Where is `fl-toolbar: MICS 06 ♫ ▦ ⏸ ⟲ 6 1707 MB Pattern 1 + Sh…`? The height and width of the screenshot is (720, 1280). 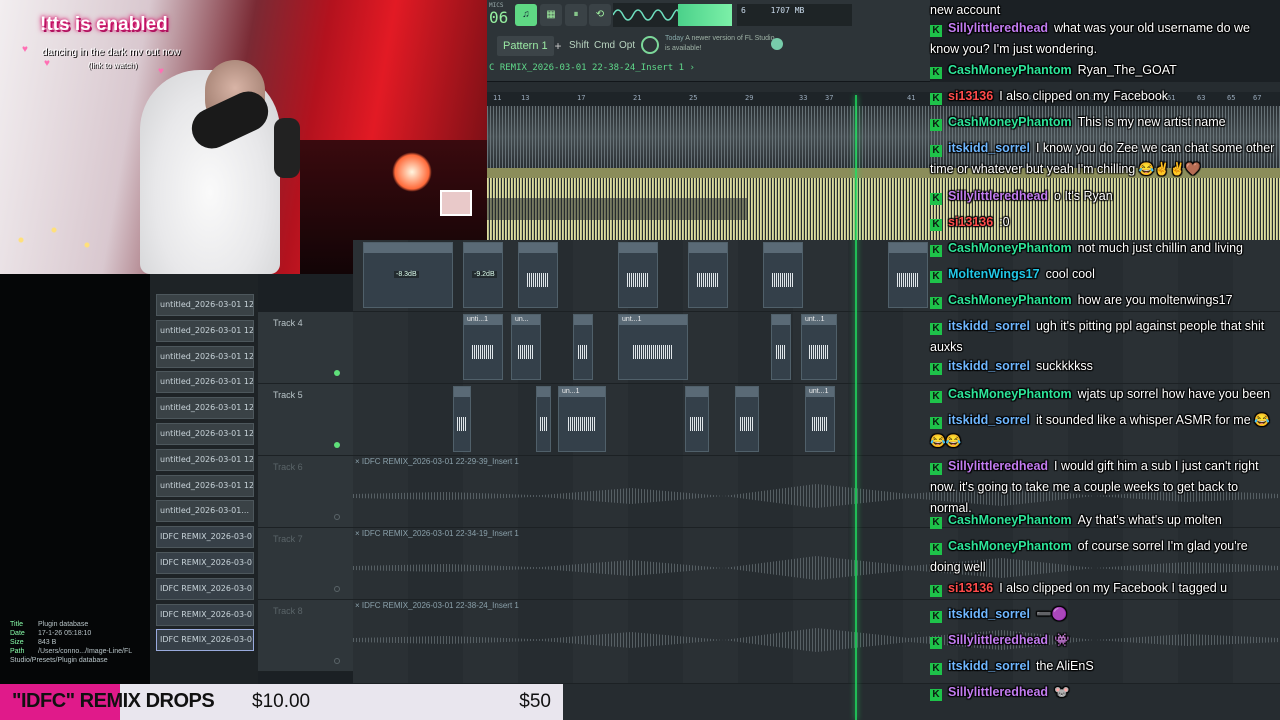 fl-toolbar: MICS 06 ♫ ▦ ⏸ ⟲ 6 1707 MB Pattern 1 + Sh… is located at coordinates (708, 41).